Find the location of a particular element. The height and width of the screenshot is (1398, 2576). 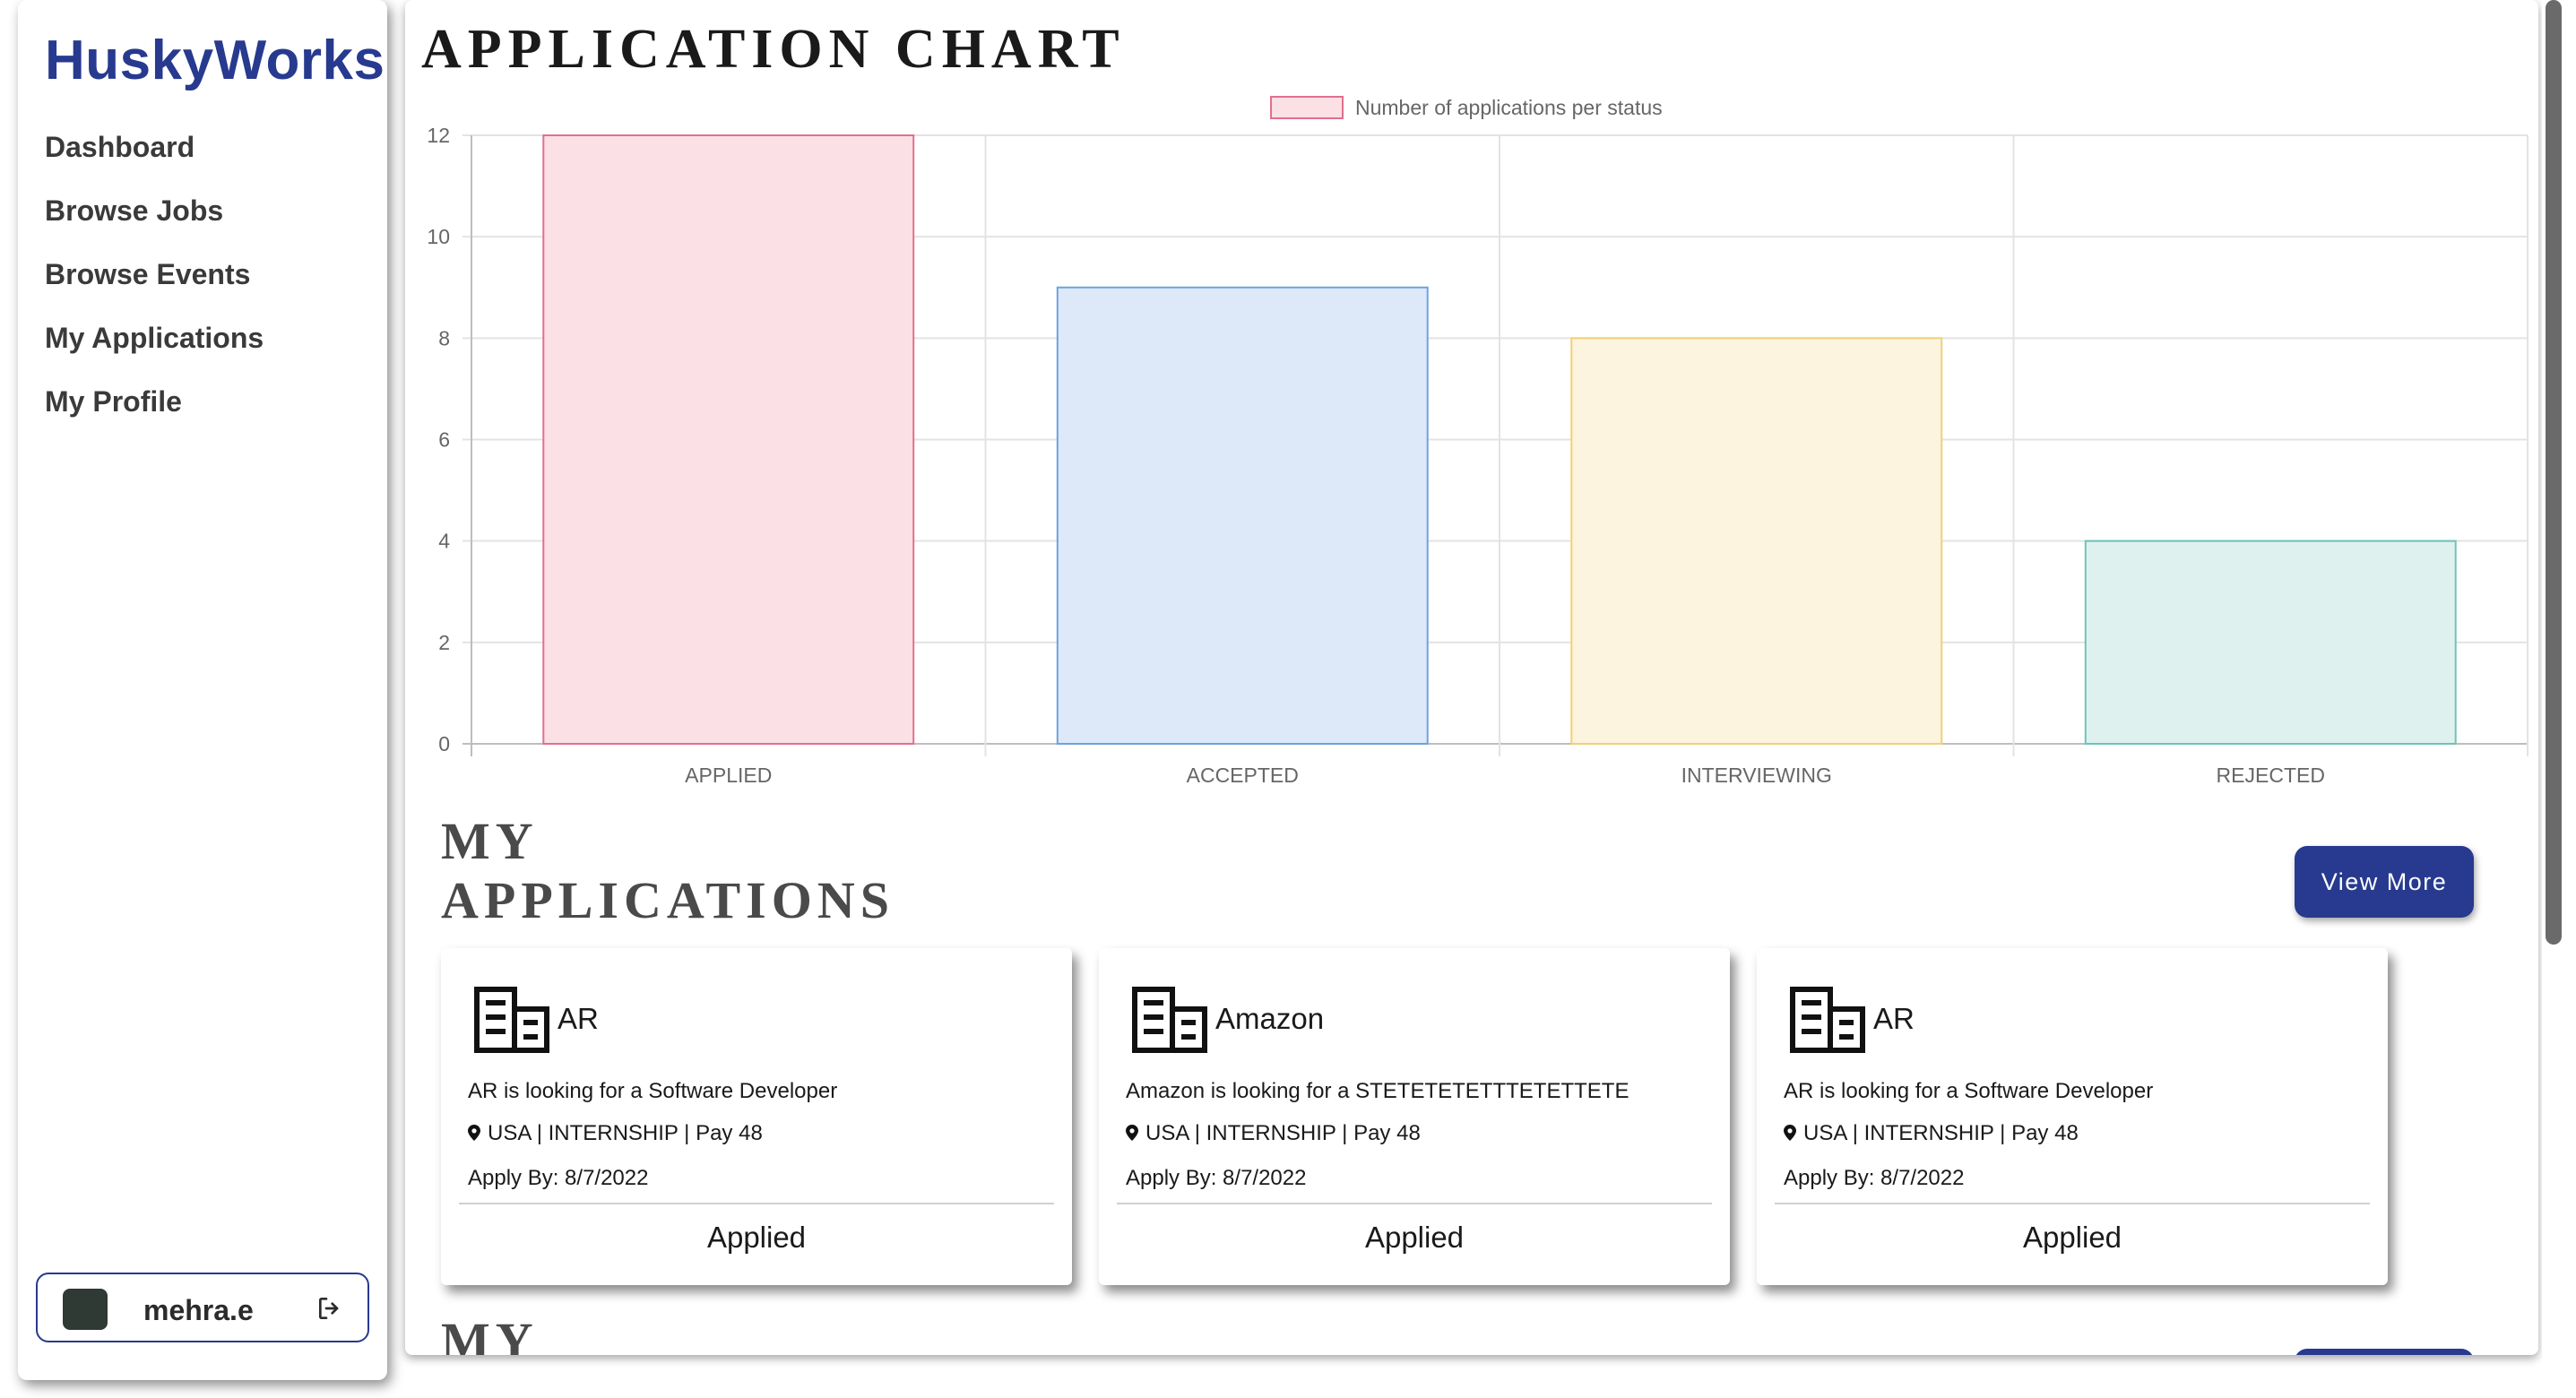

bar-applied is located at coordinates (728, 439).